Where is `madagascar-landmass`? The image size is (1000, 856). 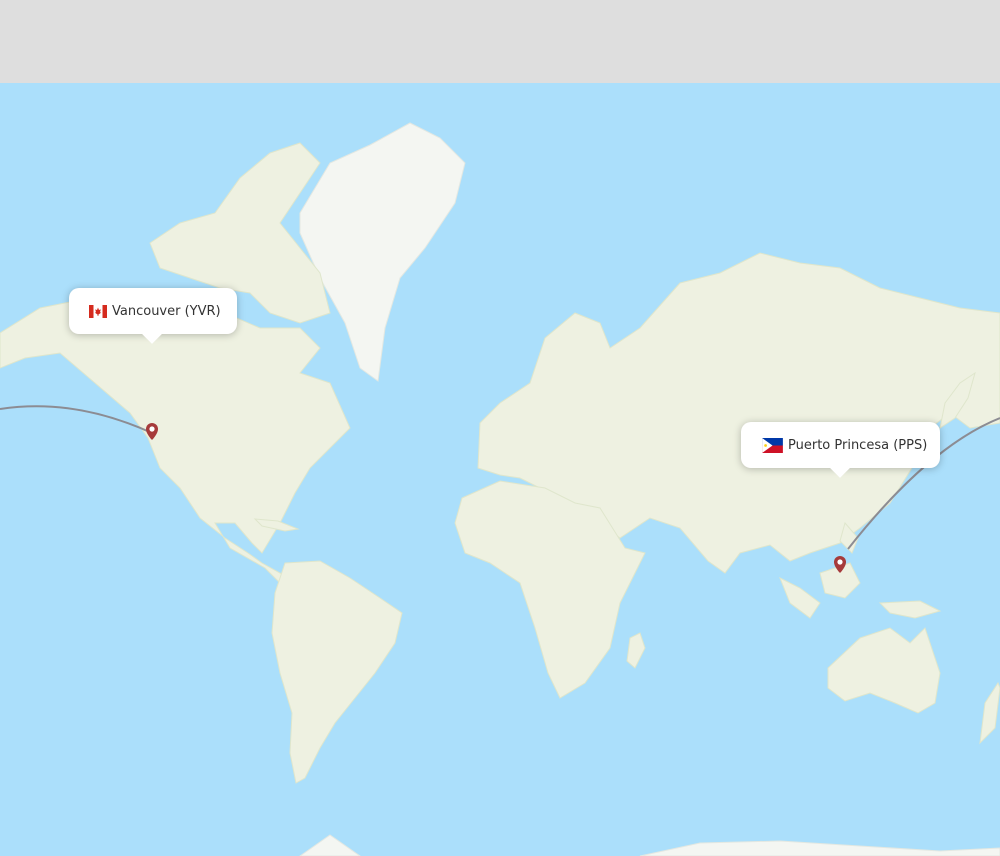
madagascar-landmass is located at coordinates (636, 650).